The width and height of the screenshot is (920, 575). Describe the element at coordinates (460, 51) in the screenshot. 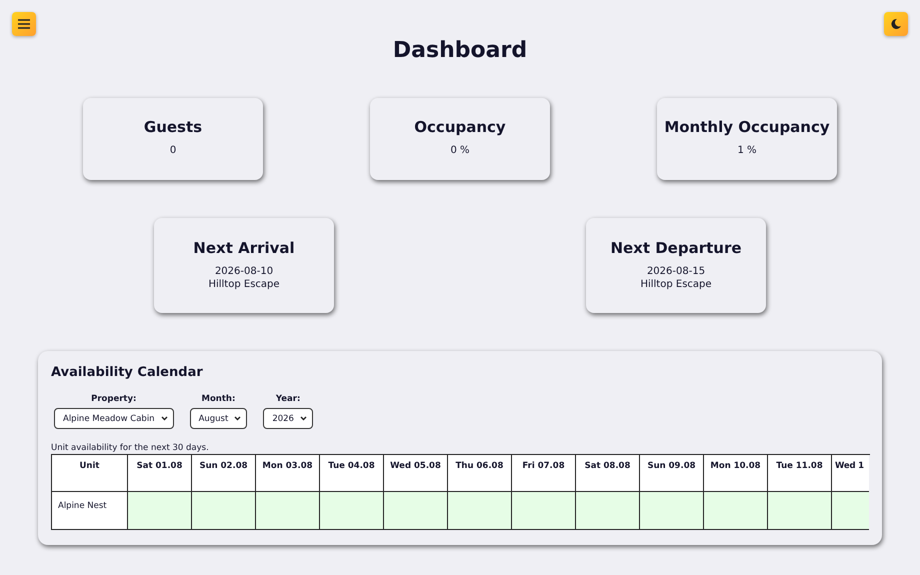

I see `page-title: Dashboard` at that location.